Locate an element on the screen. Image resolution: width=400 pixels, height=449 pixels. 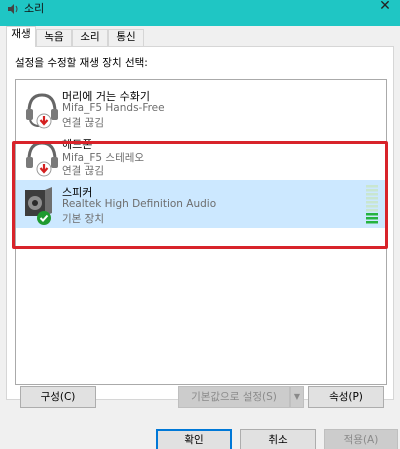
tab-communications: 통신 is located at coordinates (126, 37).